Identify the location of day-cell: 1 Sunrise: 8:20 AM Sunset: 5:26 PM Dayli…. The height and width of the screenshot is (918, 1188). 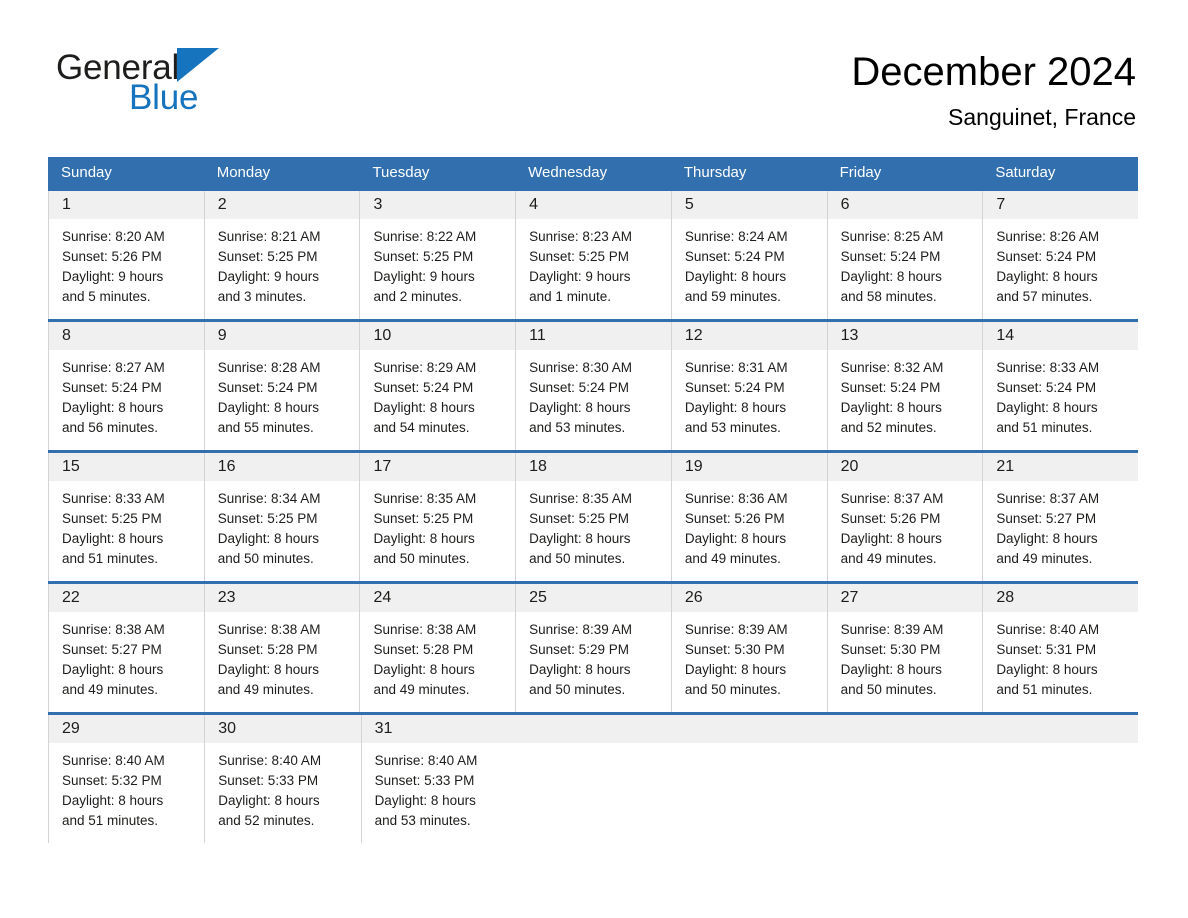
(126, 255).